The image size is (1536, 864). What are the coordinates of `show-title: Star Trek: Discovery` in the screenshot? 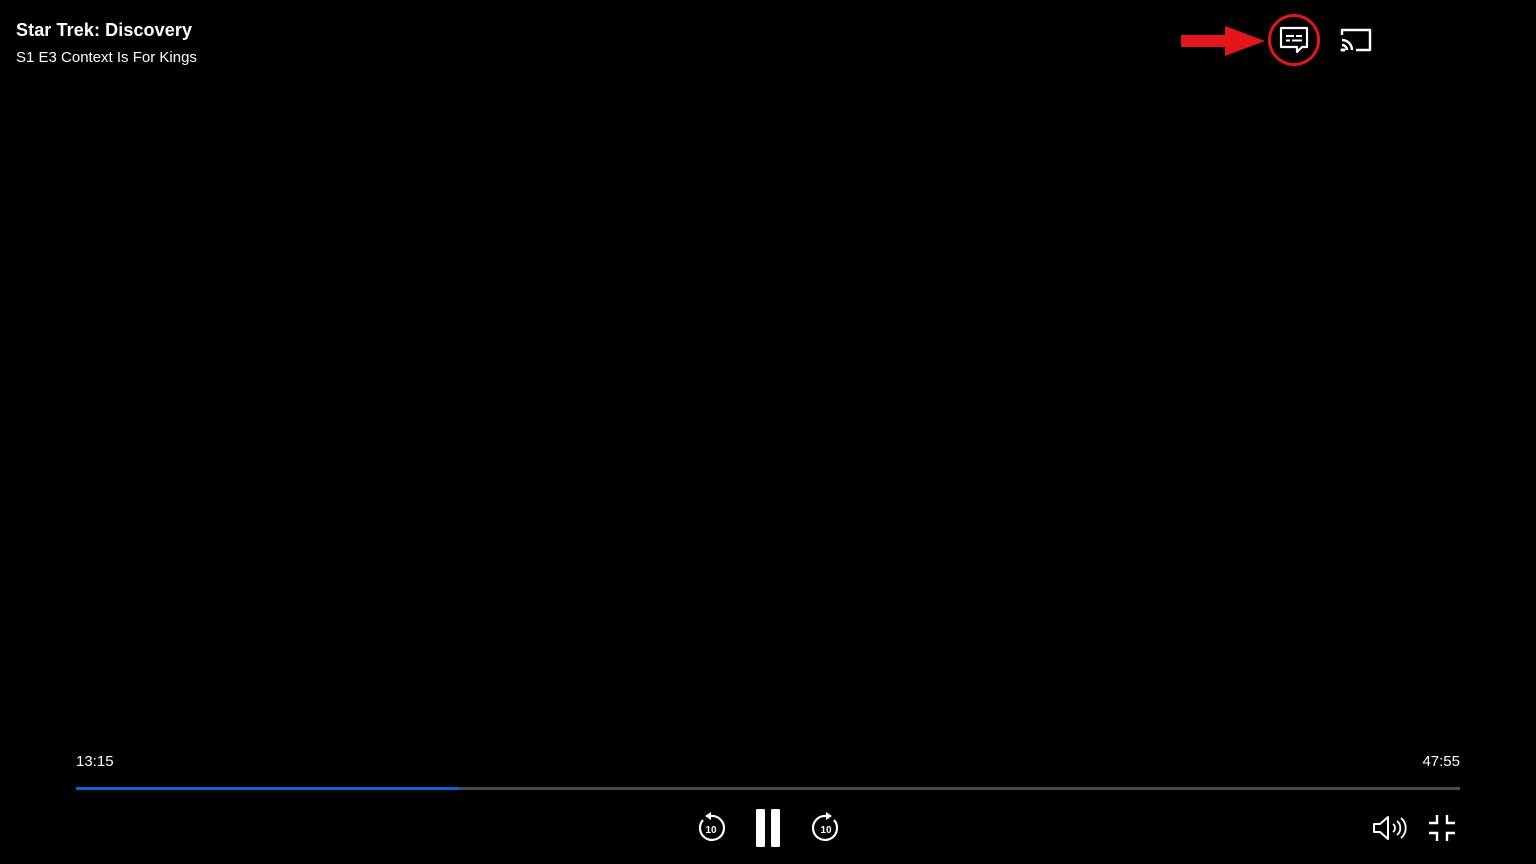 It's located at (104, 30).